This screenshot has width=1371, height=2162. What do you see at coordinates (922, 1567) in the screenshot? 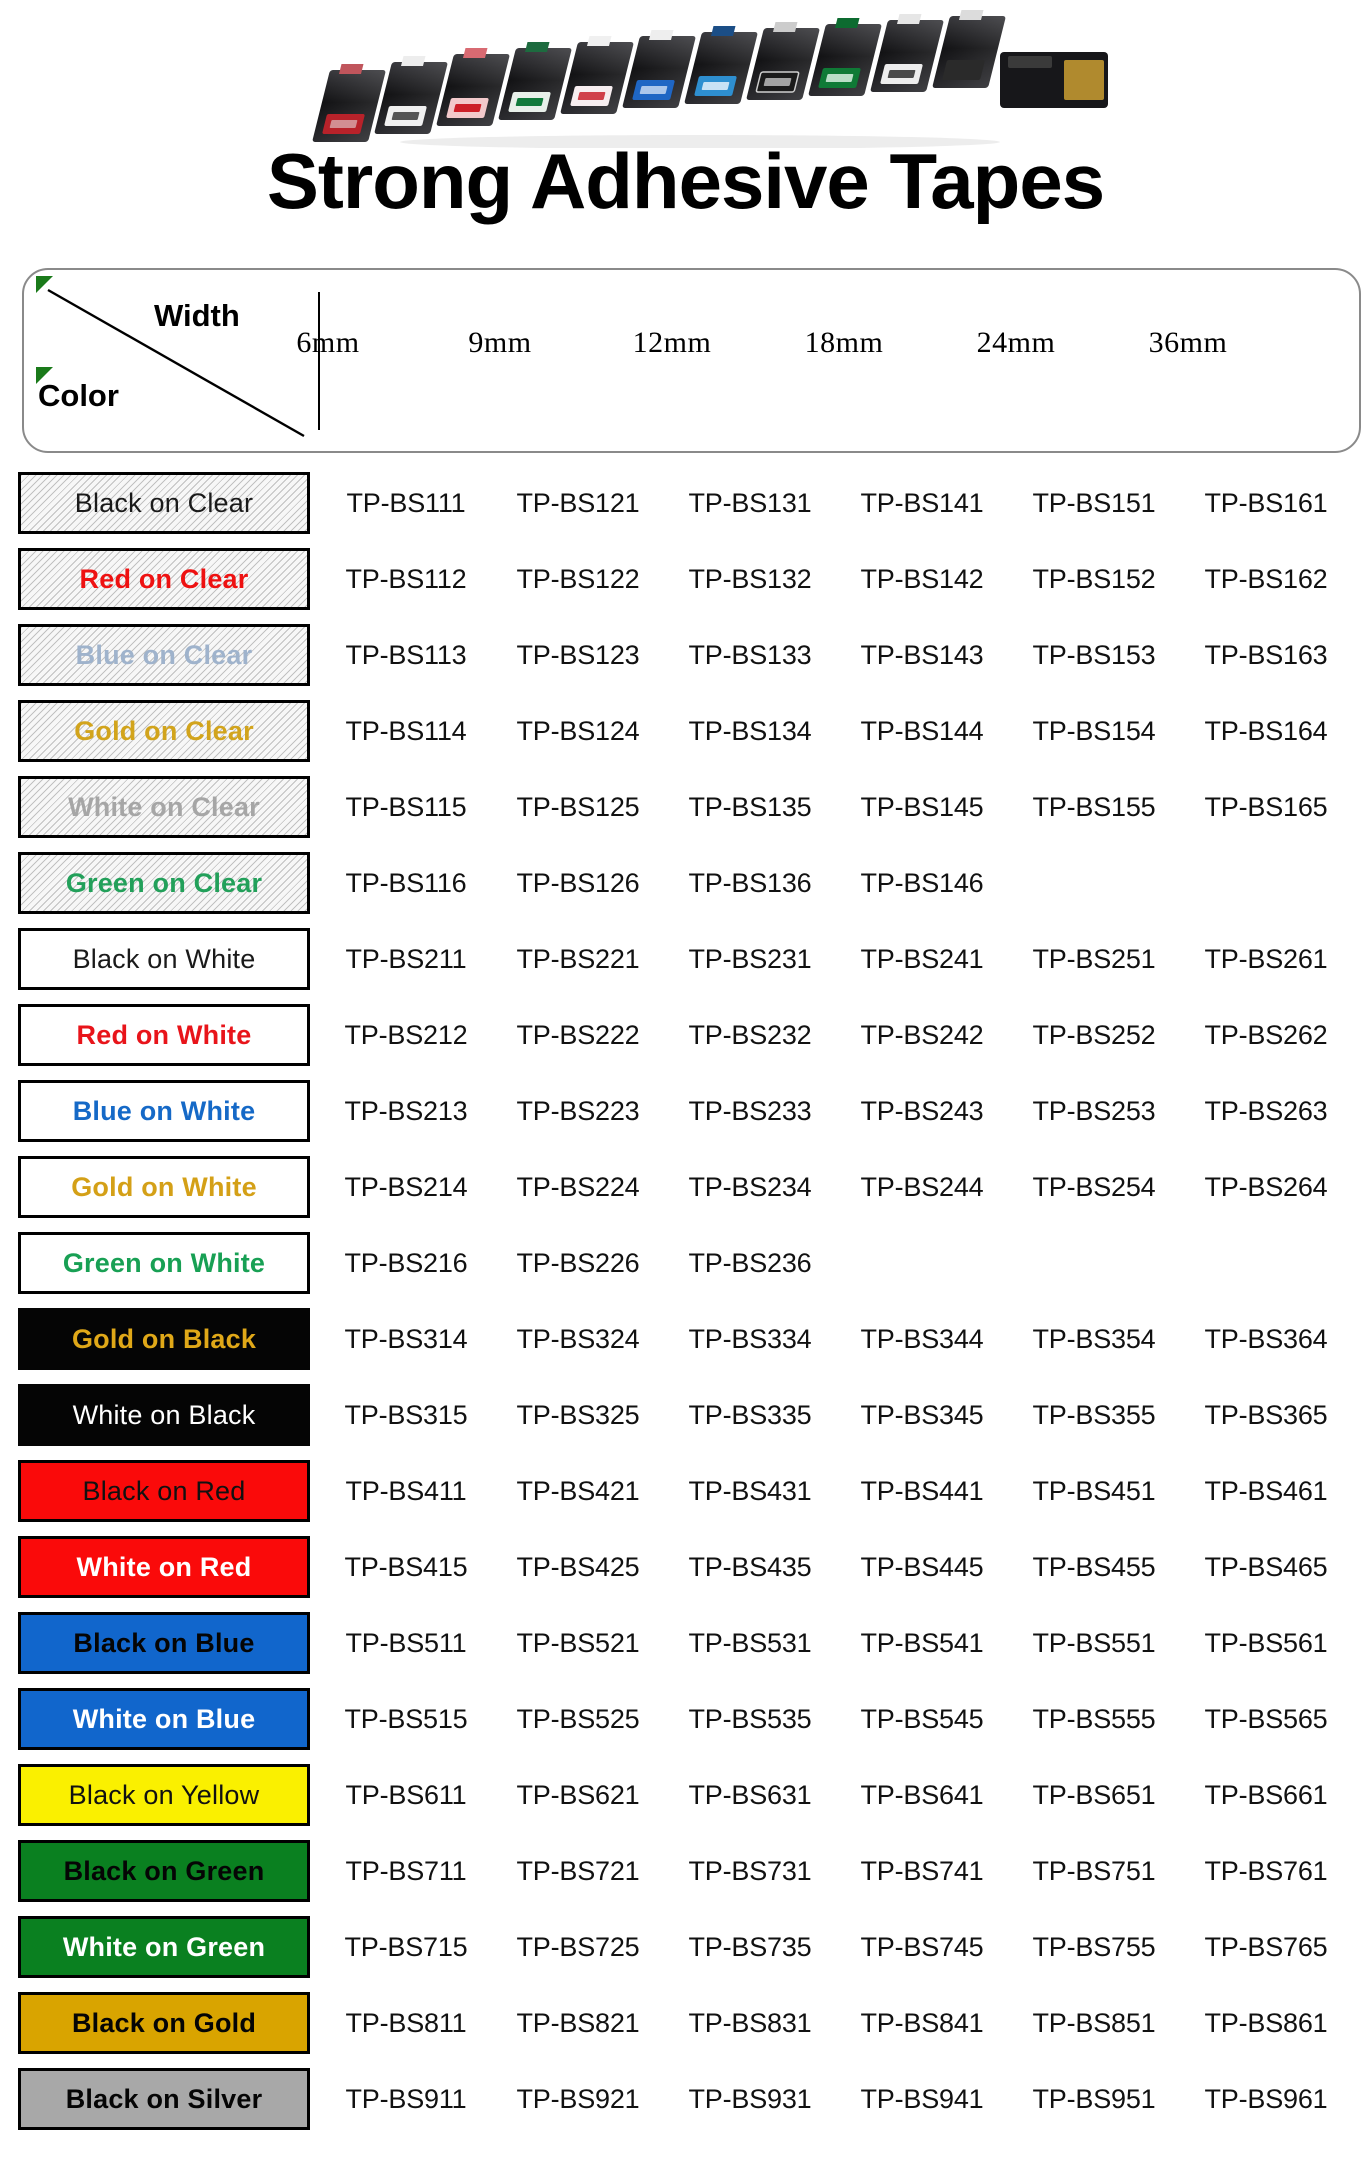
I see `part-code-cell: TP-BS445` at bounding box center [922, 1567].